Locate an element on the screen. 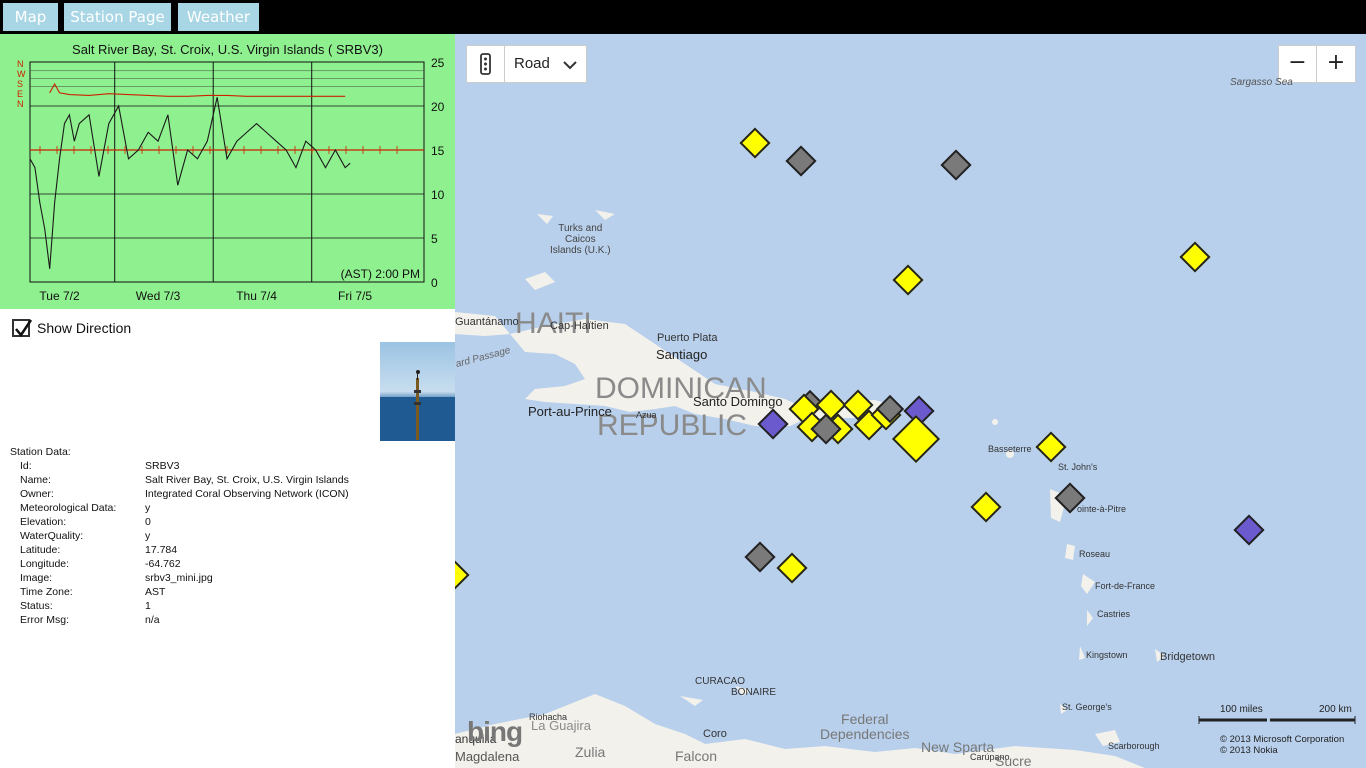  show-direction-row: Show Direction is located at coordinates (71, 328).